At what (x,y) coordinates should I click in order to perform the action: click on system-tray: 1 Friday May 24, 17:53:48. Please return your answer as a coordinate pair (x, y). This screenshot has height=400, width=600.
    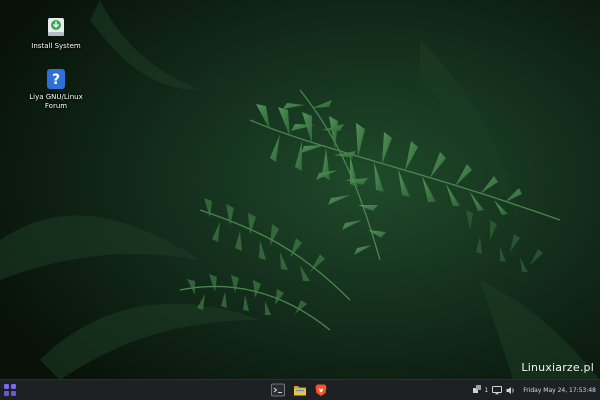
    Looking at the image, I should click on (534, 390).